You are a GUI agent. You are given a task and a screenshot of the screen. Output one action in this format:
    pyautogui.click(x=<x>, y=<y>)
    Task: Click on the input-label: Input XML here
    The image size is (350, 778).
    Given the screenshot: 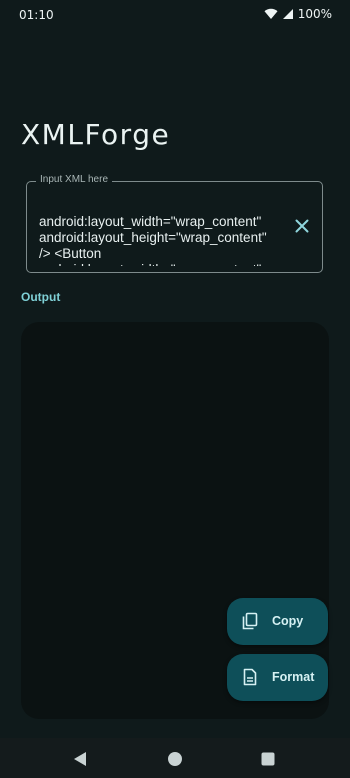 What is the action you would take?
    pyautogui.click(x=74, y=179)
    